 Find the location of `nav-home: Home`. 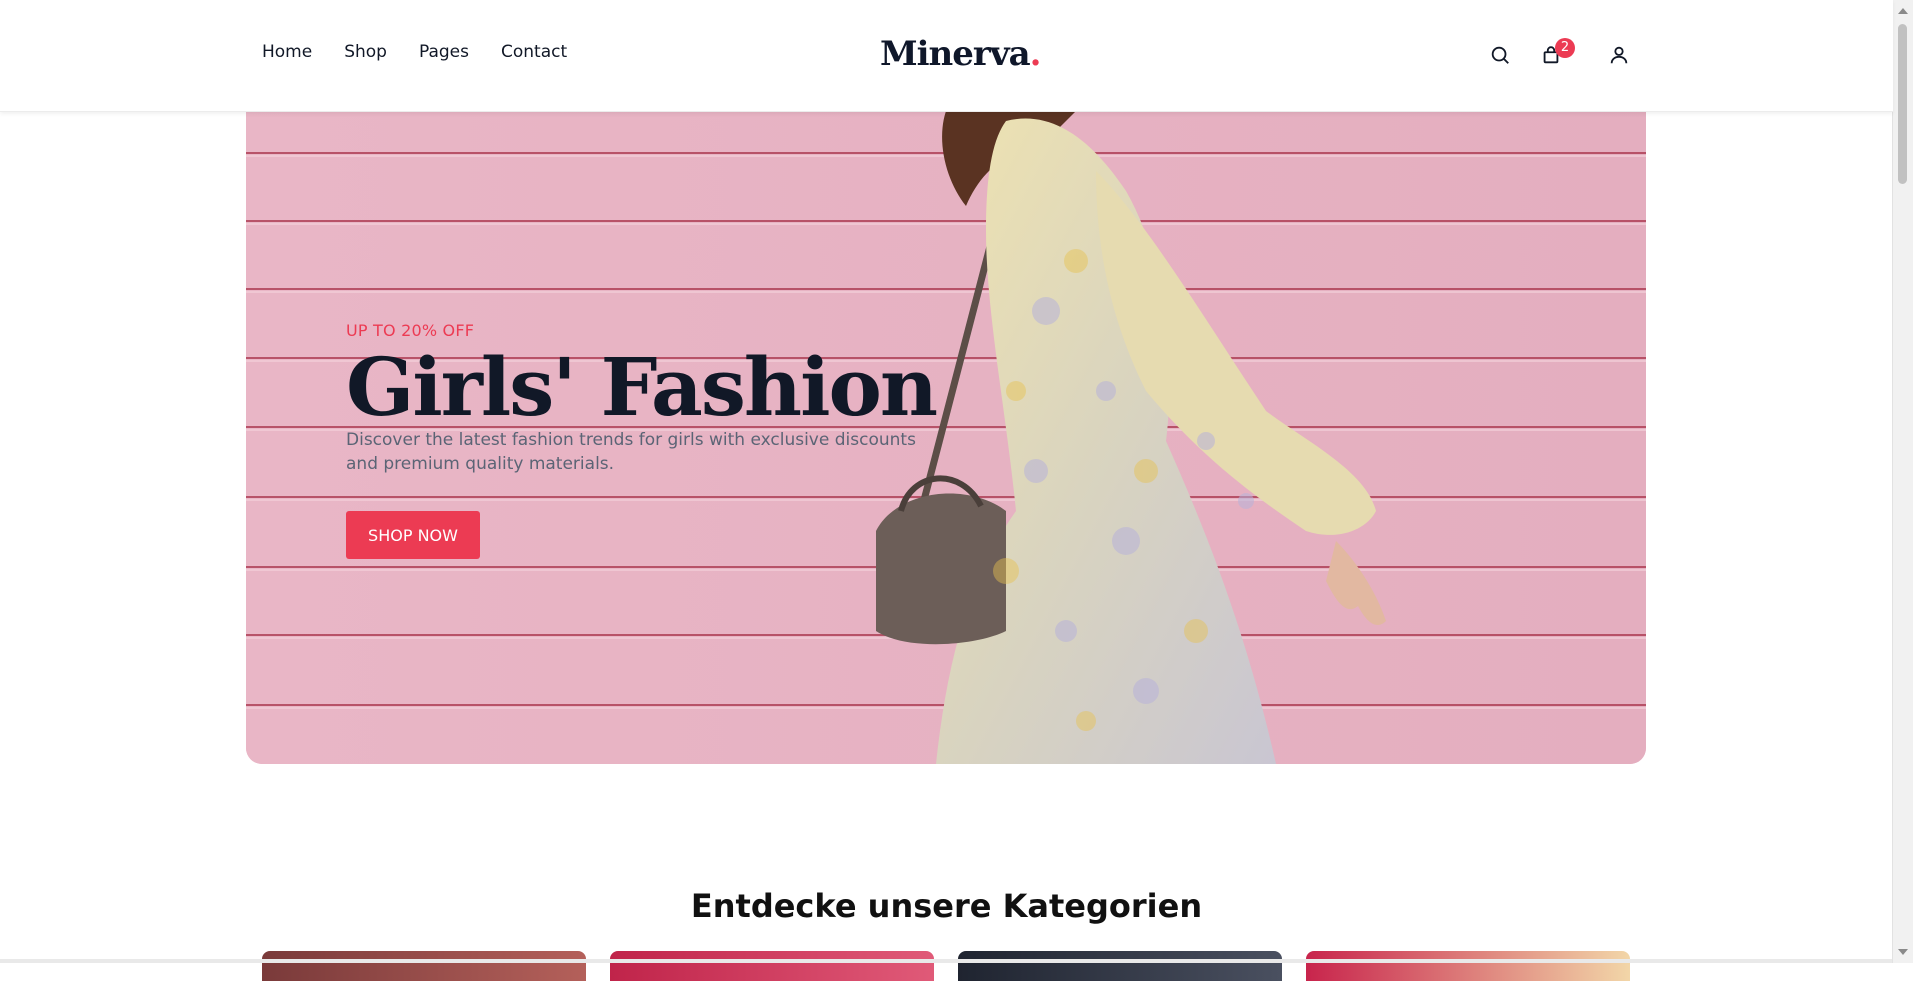

nav-home: Home is located at coordinates (287, 52).